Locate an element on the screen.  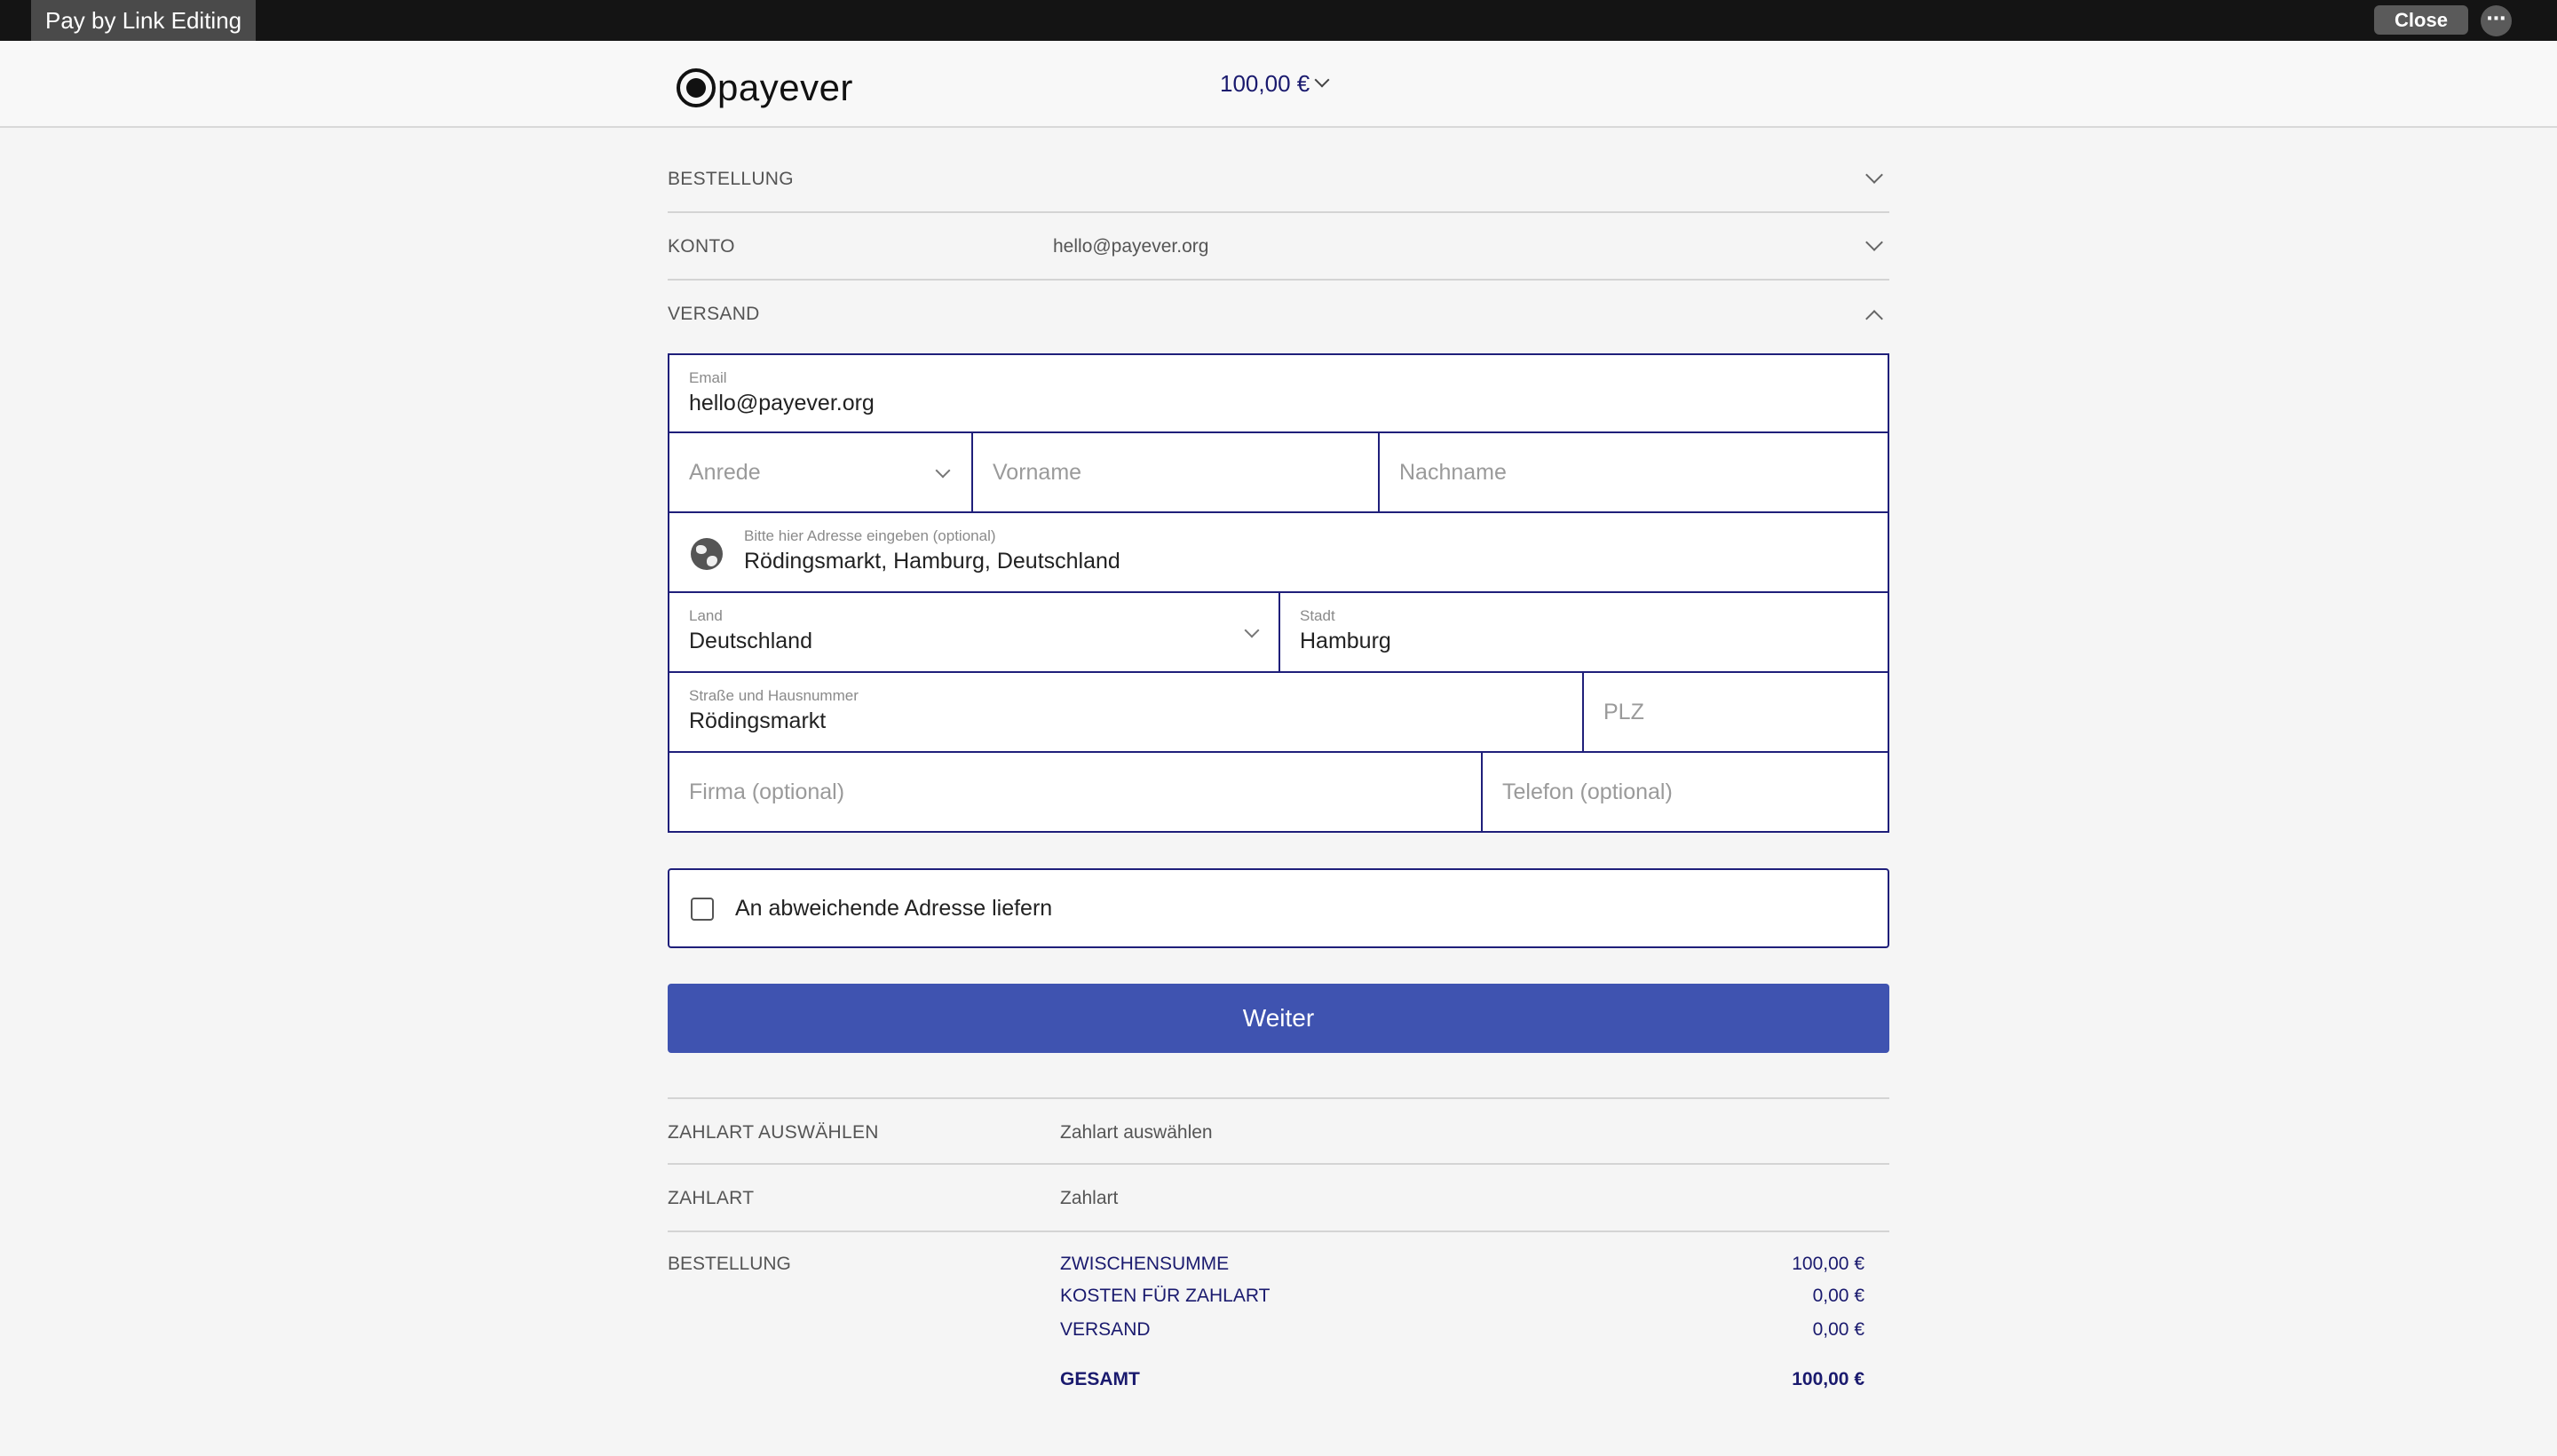
section-versand: VERSAND is located at coordinates (1278, 314).